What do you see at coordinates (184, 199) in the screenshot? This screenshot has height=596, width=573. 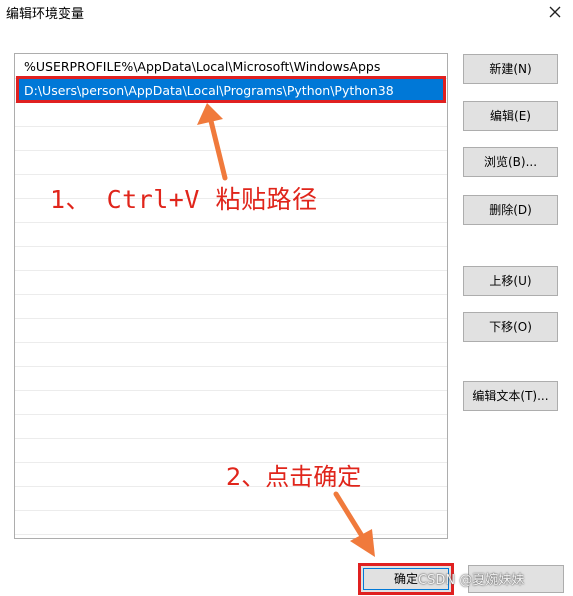 I see `step1-annotation: 1、 Ctrl+V 粘贴路径` at bounding box center [184, 199].